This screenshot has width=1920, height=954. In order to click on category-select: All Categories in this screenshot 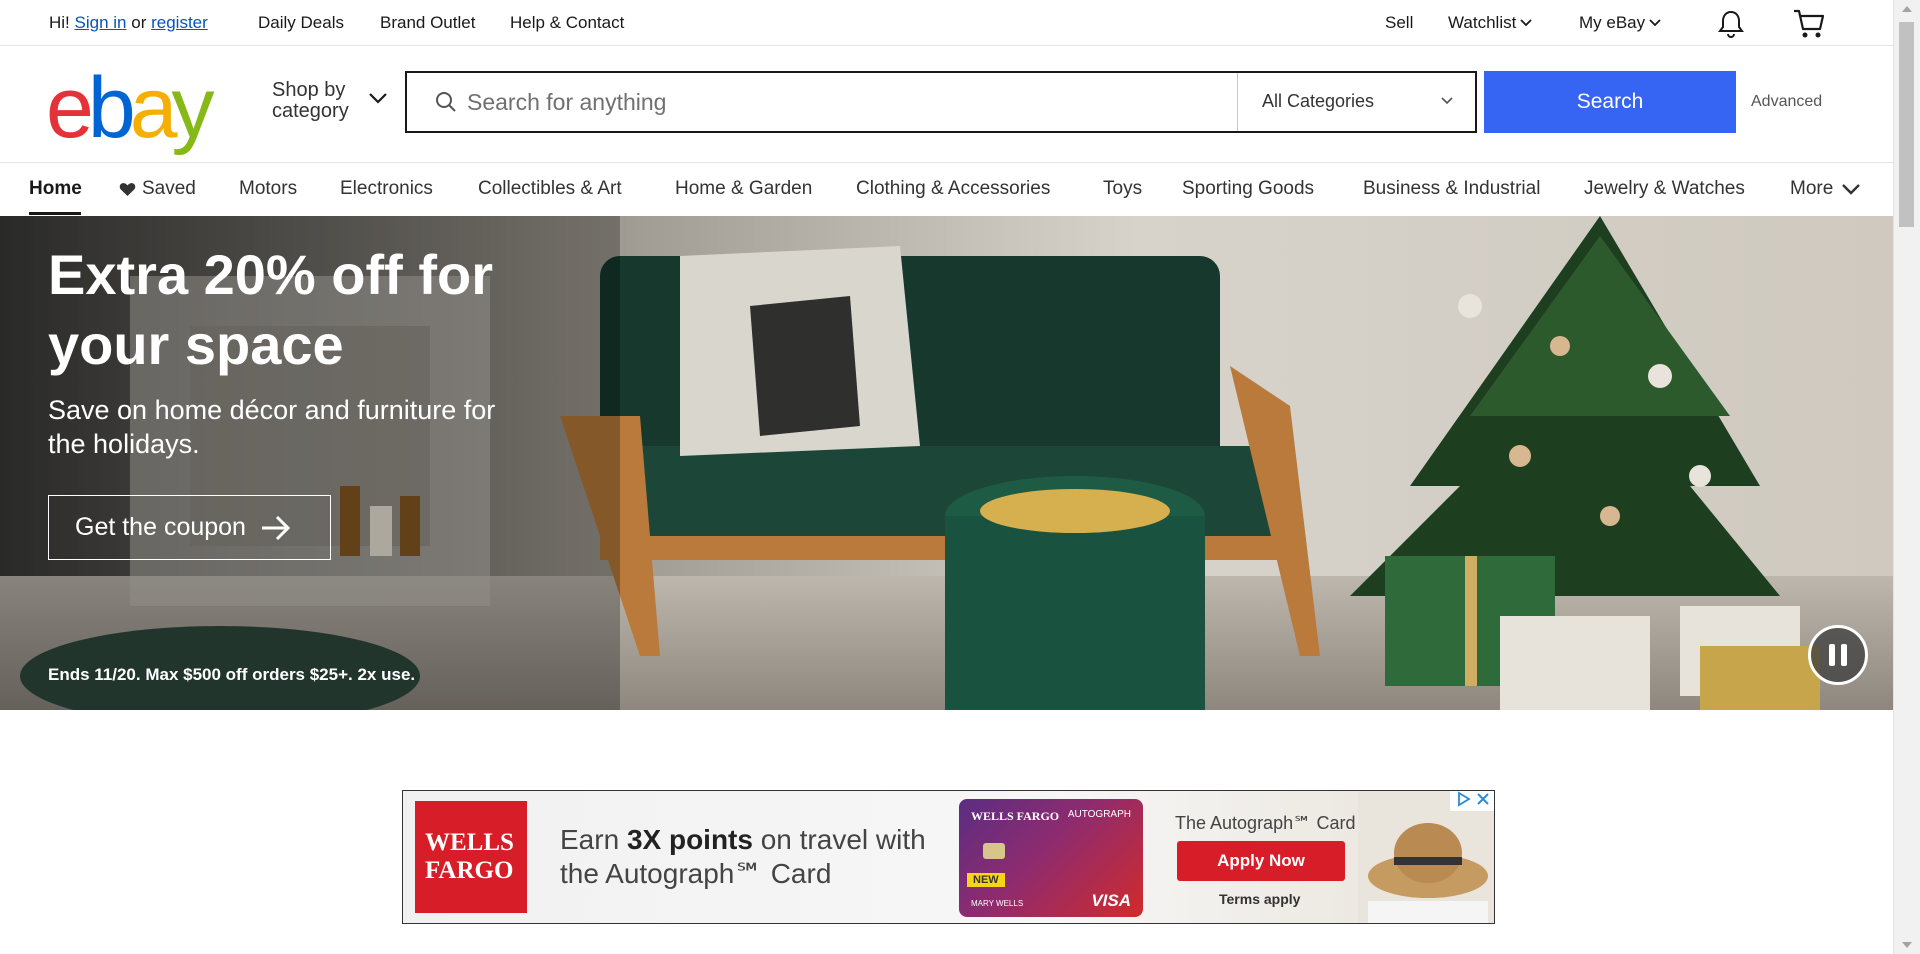, I will do `click(1356, 102)`.